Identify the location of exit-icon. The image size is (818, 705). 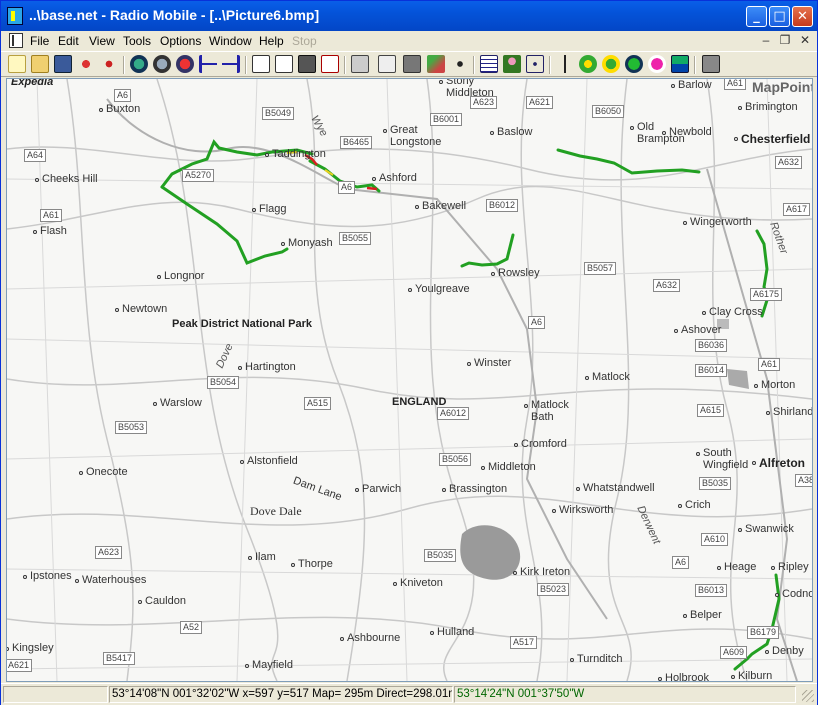
(711, 64).